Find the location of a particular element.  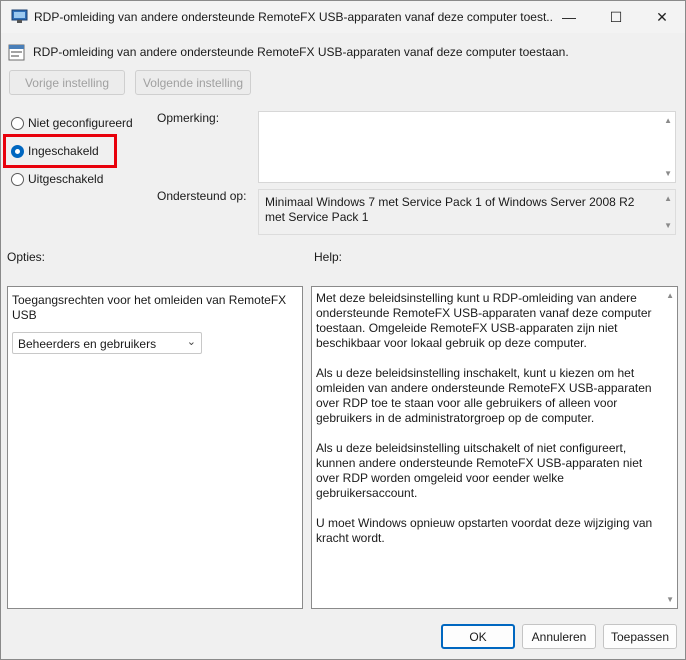

radio-enabled: Ingeschakeld is located at coordinates (55, 151).